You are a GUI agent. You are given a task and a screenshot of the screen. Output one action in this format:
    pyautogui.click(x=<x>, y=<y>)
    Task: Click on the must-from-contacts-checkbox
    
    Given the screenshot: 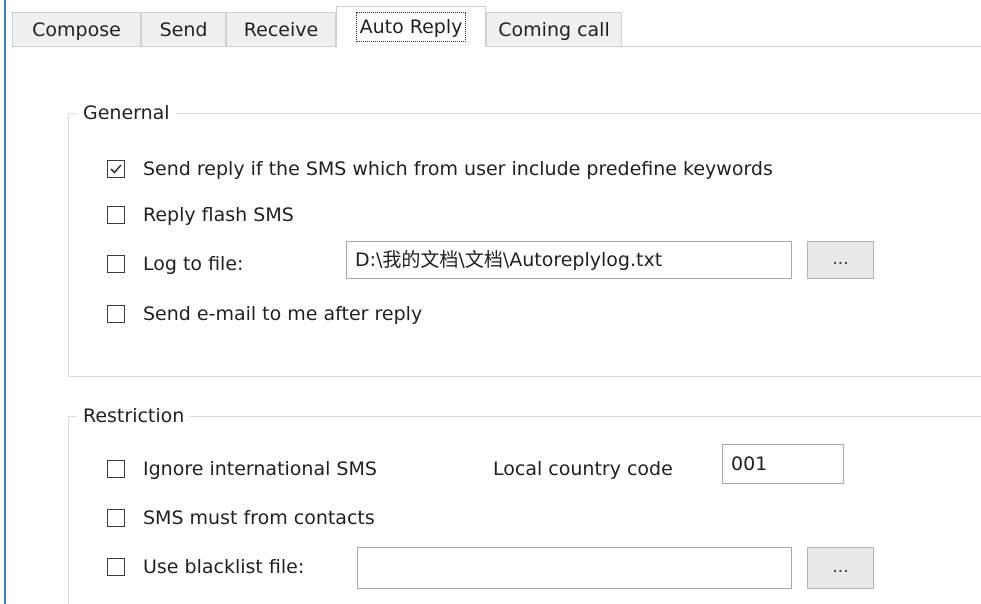 What is the action you would take?
    pyautogui.click(x=116, y=518)
    